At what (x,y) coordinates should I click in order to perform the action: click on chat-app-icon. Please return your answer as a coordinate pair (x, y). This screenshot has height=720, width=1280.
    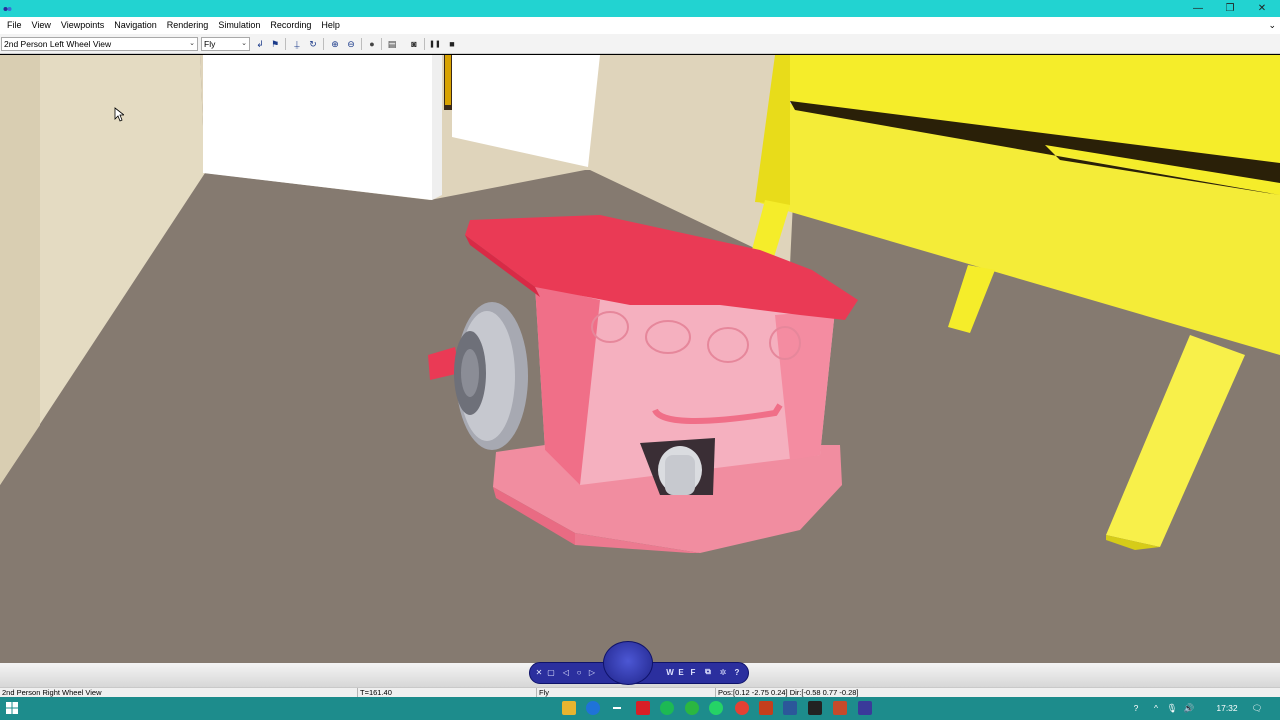
    Looking at the image, I should click on (692, 708).